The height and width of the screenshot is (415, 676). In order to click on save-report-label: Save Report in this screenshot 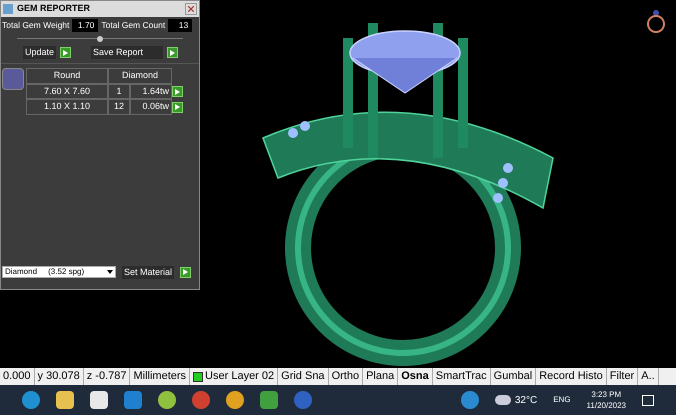, I will do `click(127, 53)`.